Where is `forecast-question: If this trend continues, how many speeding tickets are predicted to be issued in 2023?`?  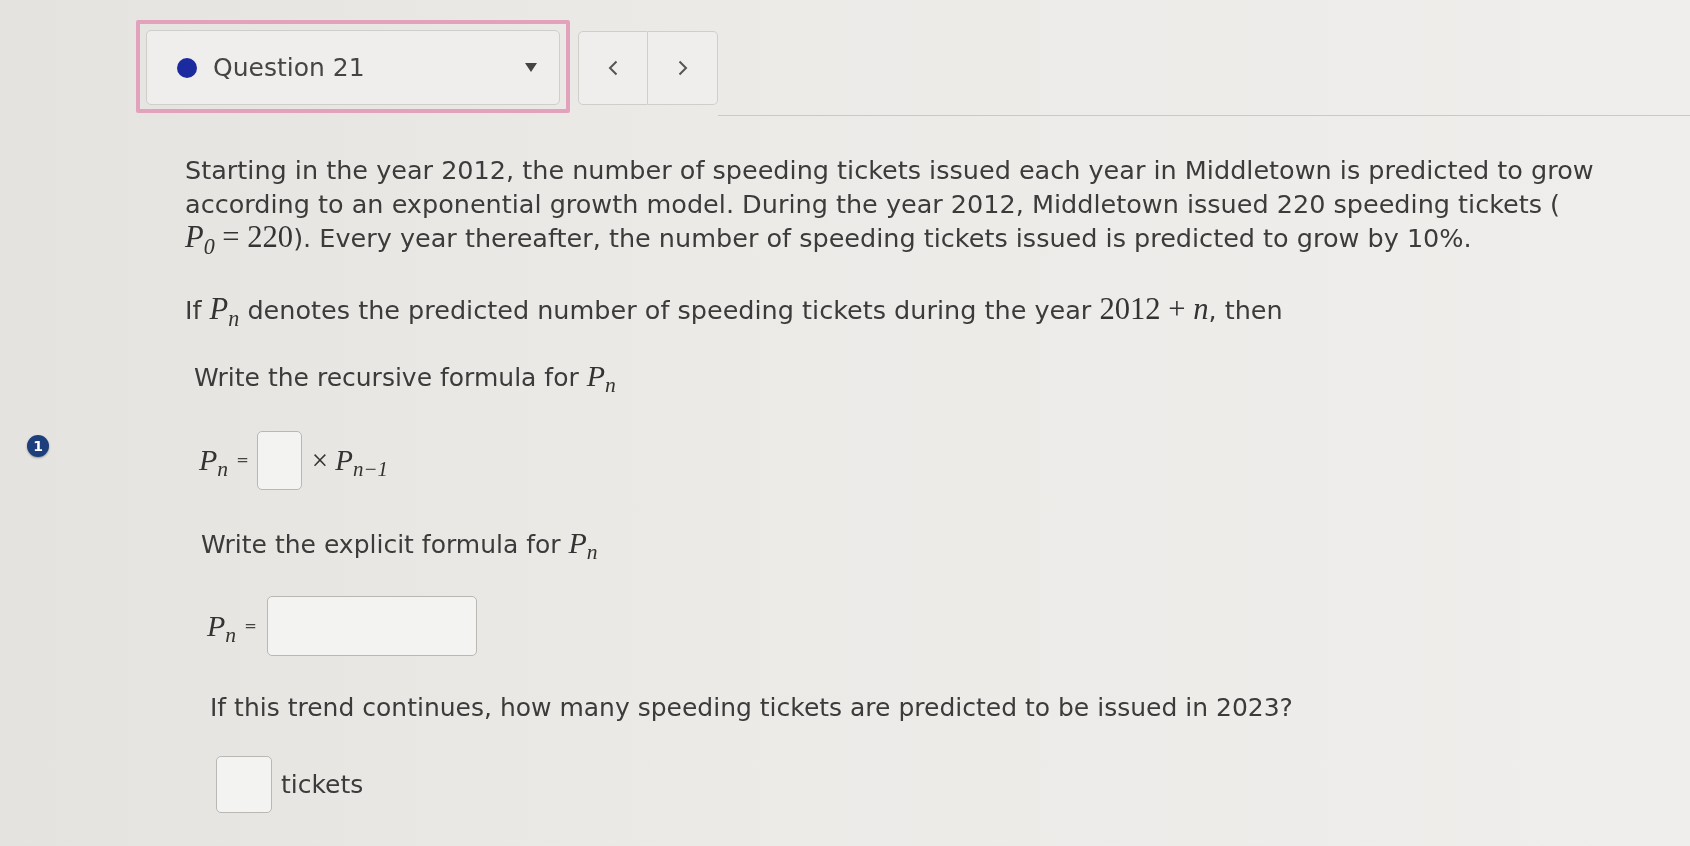
forecast-question: If this trend continues, how many speeding tickets are predicted to be issued in 2023? is located at coordinates (751, 708).